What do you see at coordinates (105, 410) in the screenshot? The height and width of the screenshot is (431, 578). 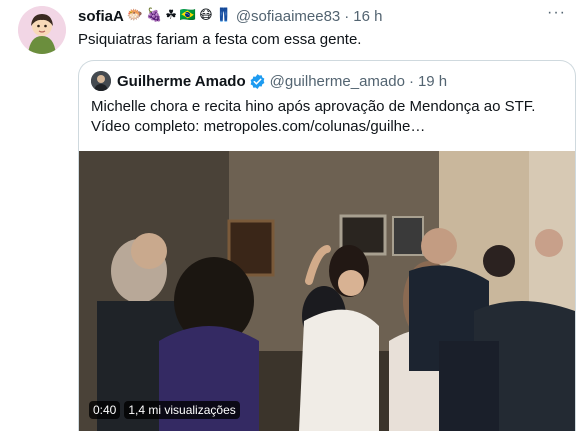 I see `video-duration: 0:40` at bounding box center [105, 410].